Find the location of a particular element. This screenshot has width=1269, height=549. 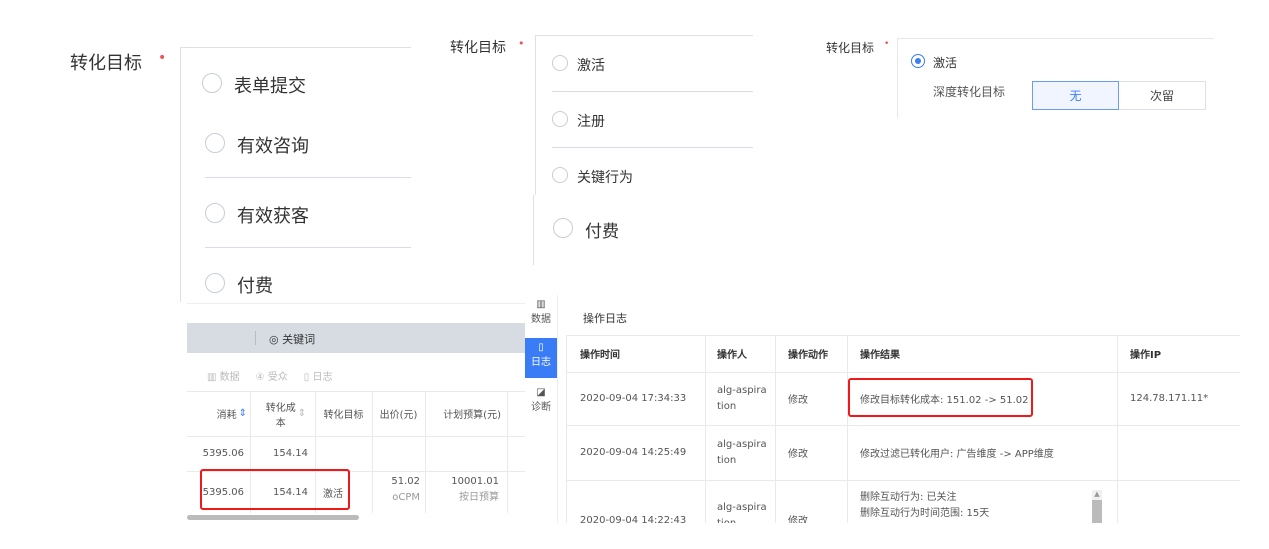

tab-keywords: ◎ 关键词 is located at coordinates (292, 339).